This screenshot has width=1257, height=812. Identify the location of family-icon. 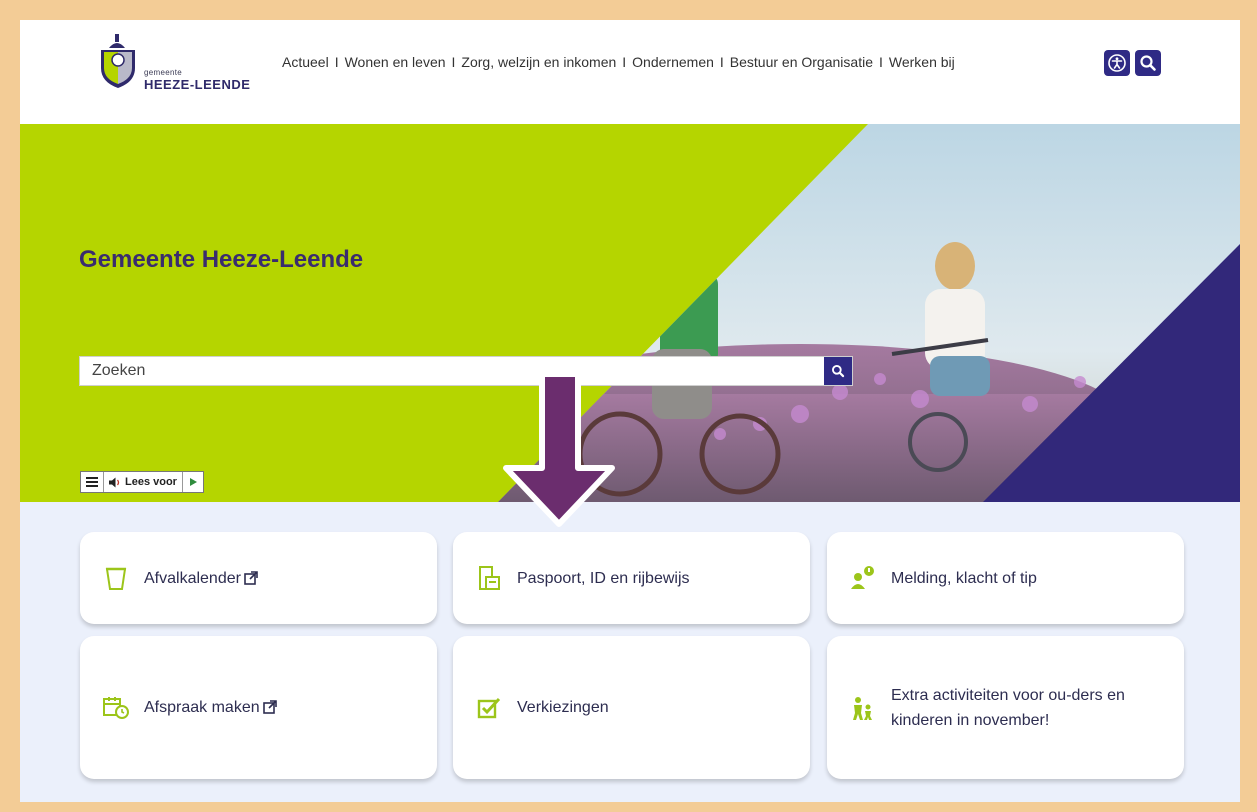
(863, 708).